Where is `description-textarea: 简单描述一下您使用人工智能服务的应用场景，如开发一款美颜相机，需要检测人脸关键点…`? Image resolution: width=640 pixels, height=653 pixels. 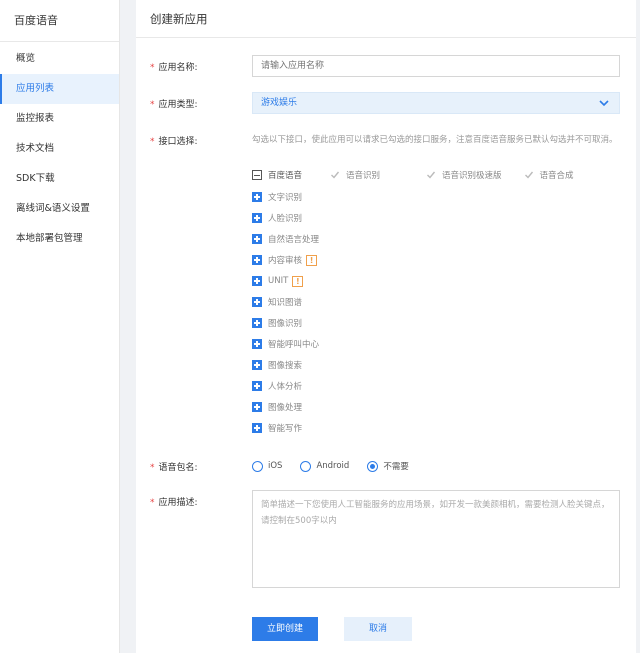 description-textarea: 简单描述一下您使用人工智能服务的应用场景，如开发一款美颜相机，需要检测人脸关键点… is located at coordinates (436, 539).